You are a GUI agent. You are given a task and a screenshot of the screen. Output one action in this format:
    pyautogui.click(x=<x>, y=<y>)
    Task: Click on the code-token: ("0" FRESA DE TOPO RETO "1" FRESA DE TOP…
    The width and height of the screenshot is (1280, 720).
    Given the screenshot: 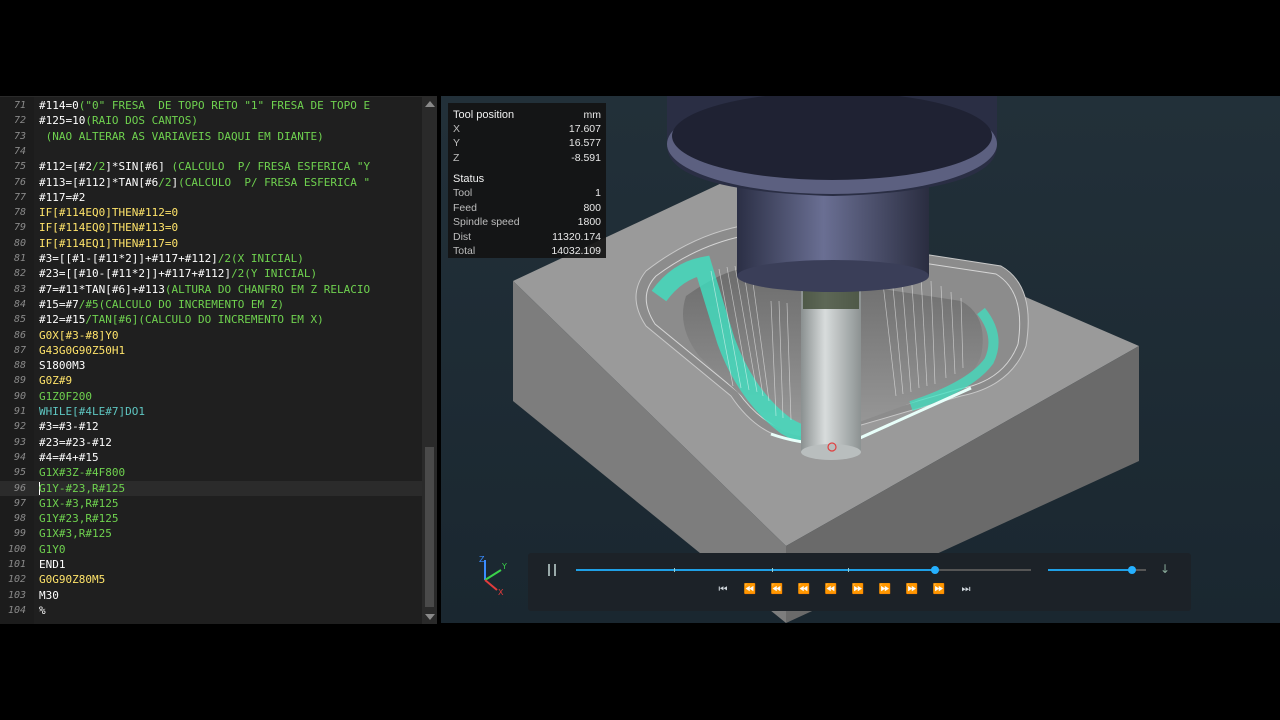 What is the action you would take?
    pyautogui.click(x=224, y=105)
    